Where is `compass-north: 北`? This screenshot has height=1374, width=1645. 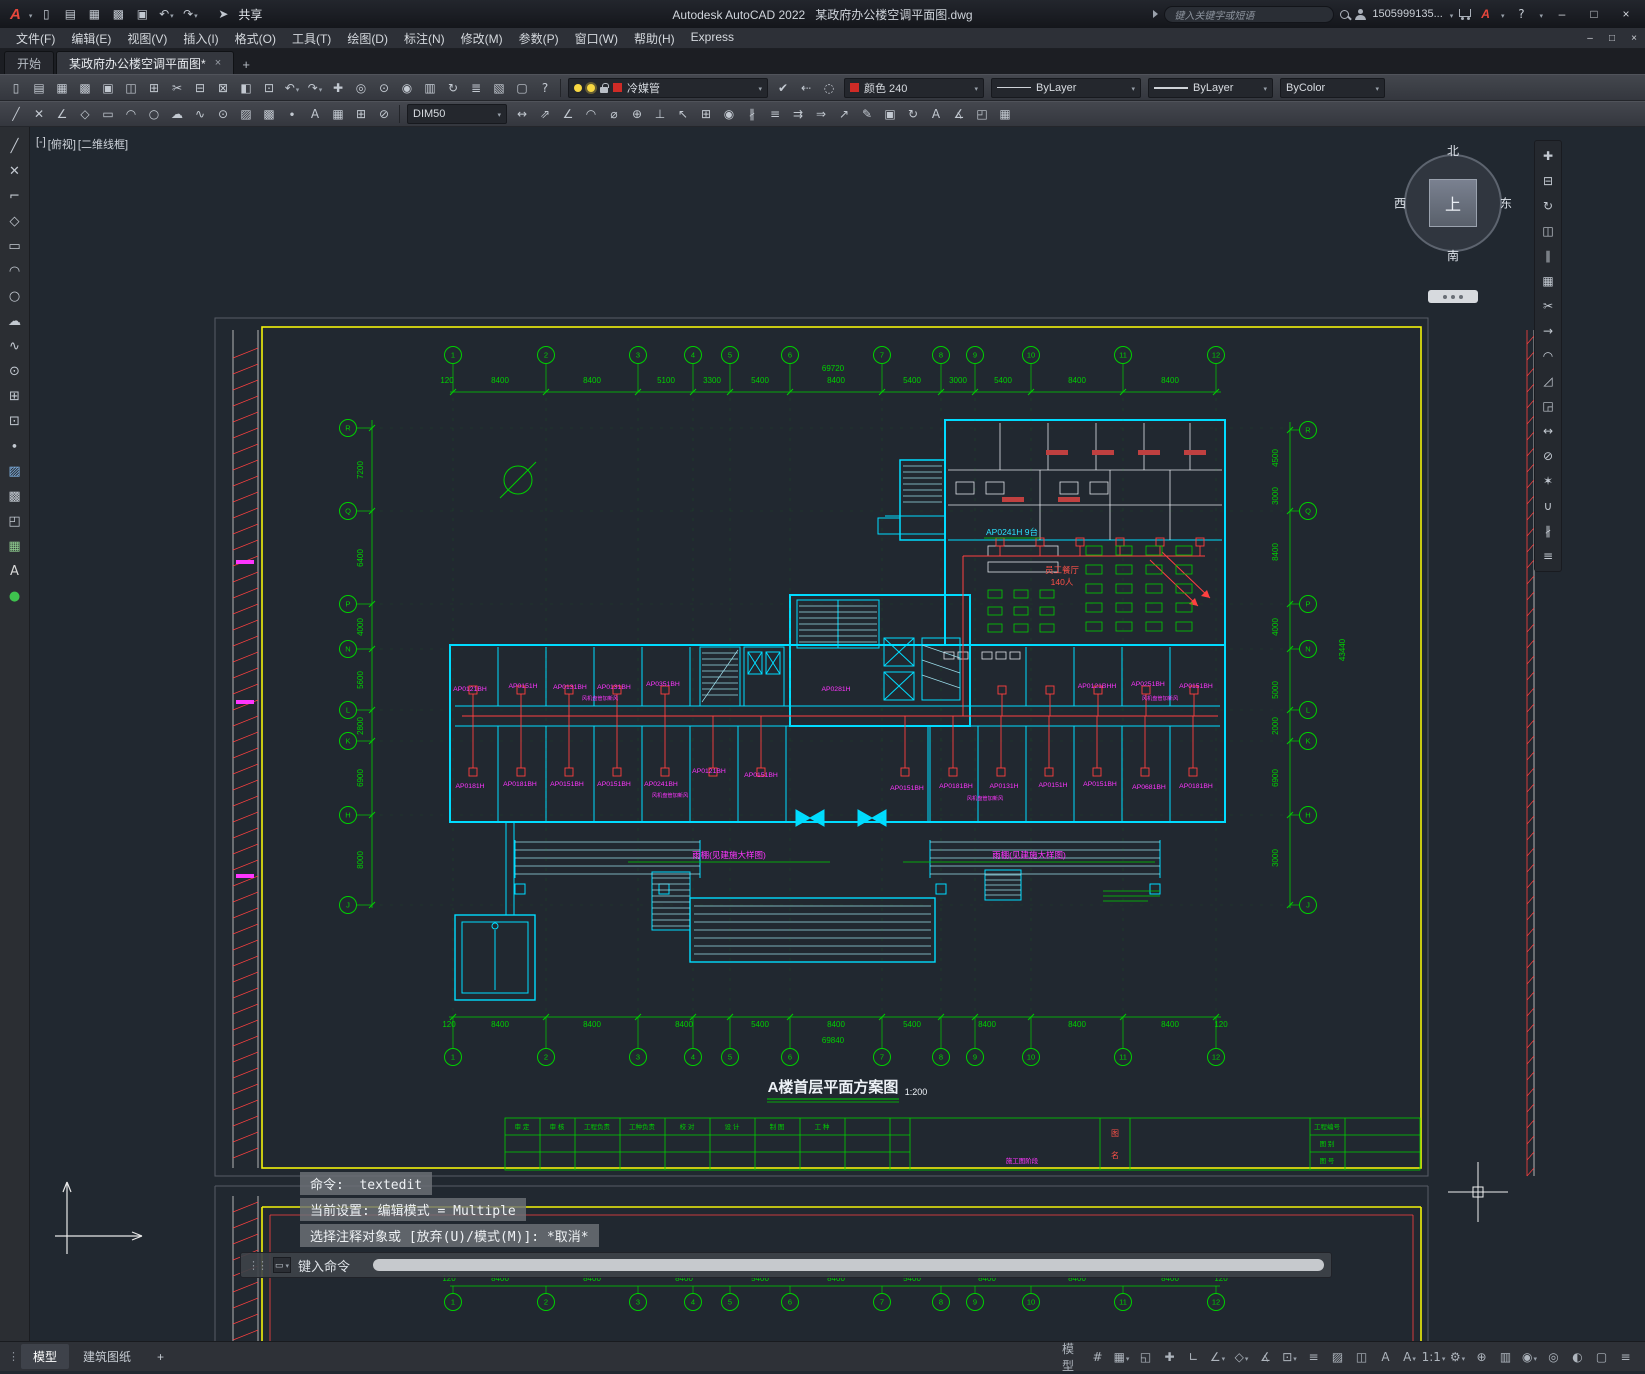
compass-north: 北 is located at coordinates (1453, 150).